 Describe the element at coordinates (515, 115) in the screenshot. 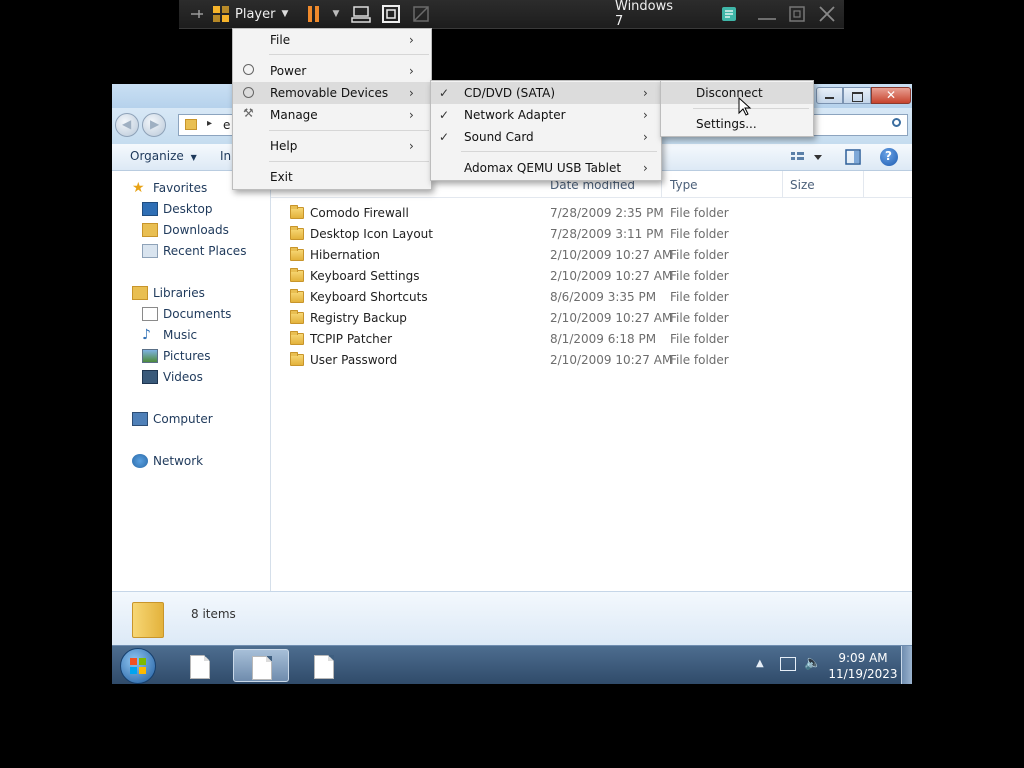

I see `menu-item-label: Network Adapter` at that location.